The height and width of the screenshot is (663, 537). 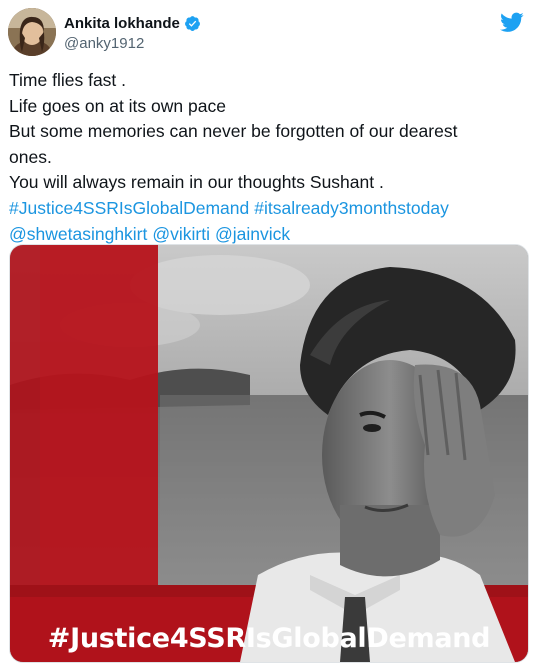 What do you see at coordinates (78, 234) in the screenshot?
I see `mention-link: @shwetasinghkirt` at bounding box center [78, 234].